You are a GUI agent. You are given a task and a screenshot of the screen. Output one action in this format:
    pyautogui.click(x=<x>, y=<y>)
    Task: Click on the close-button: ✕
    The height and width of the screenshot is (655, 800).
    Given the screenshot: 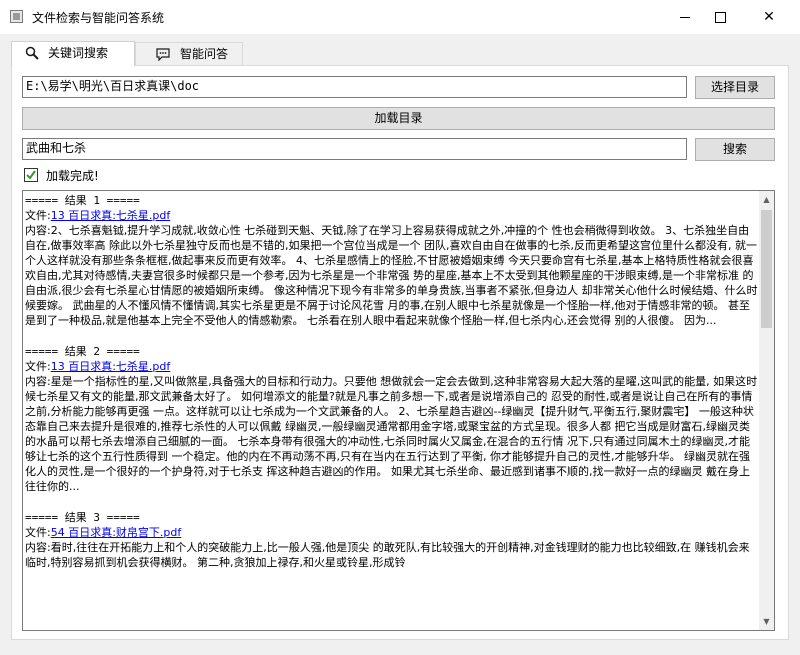 What is the action you would take?
    pyautogui.click(x=769, y=17)
    